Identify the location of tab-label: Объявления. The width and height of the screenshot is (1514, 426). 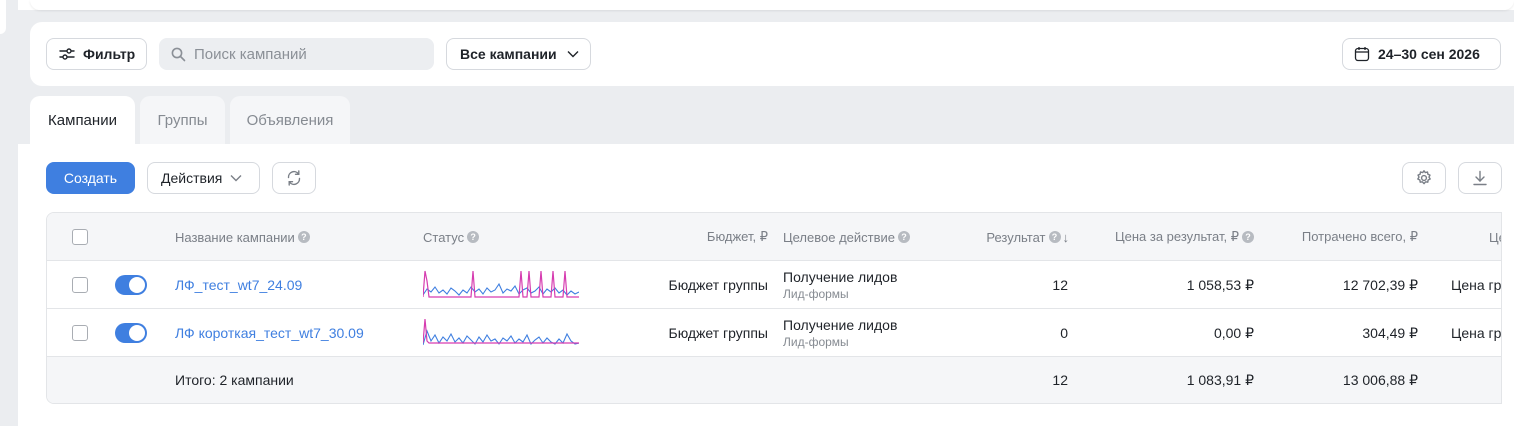
(290, 120).